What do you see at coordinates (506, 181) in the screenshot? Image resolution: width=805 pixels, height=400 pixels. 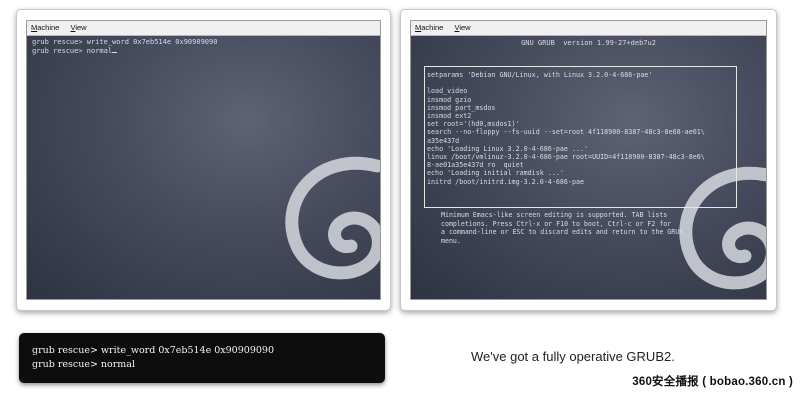 I see `editor-line: initrd /boot/initrd.img-3.2.0-4-686-pae` at bounding box center [506, 181].